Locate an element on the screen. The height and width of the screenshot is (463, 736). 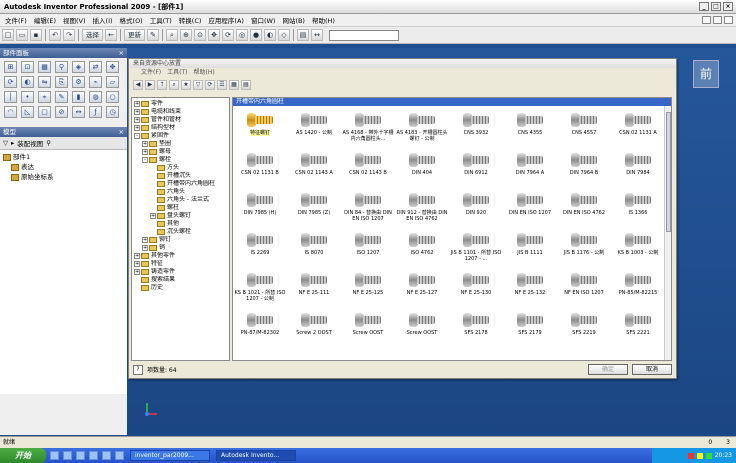
tree-node: + 电缆和线束 is located at coordinates (180, 112).